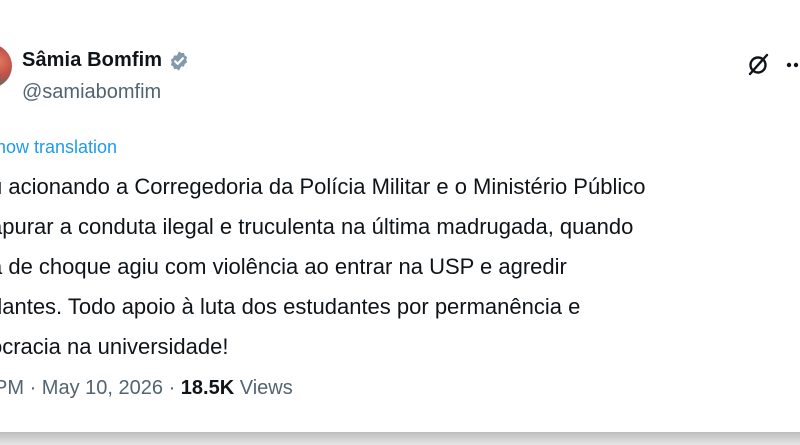  I want to click on bottom-shade, so click(400, 438).